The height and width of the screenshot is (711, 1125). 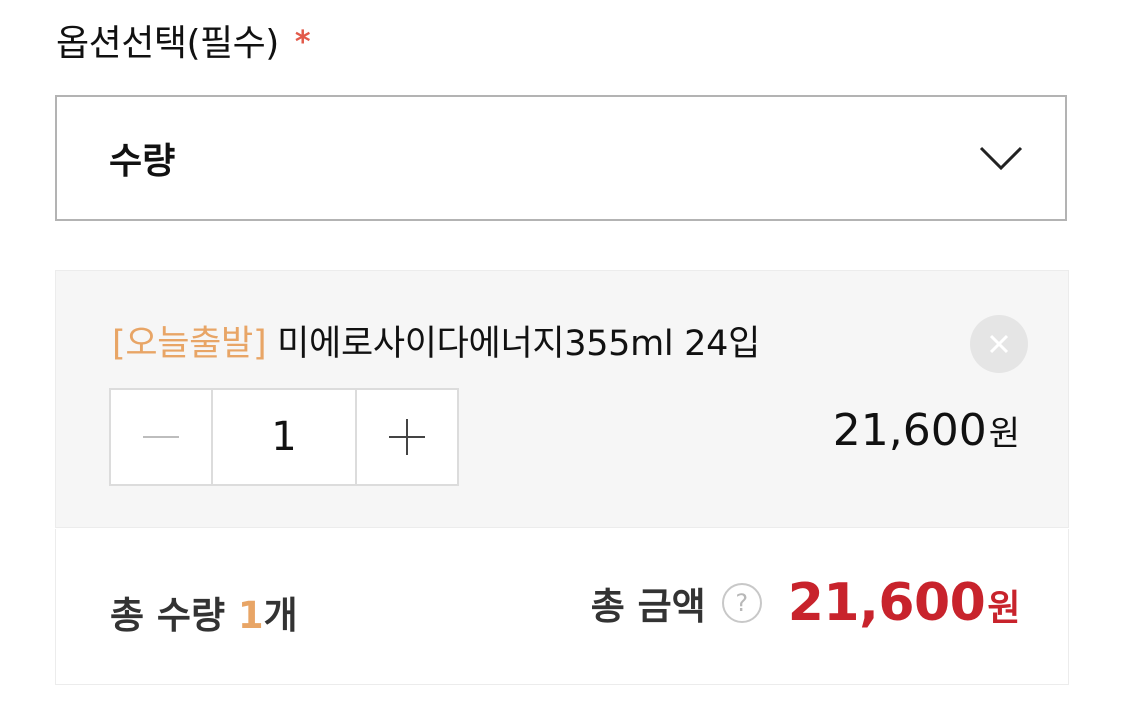 What do you see at coordinates (167, 43) in the screenshot?
I see `option-section-label: 옵션선택(필수)` at bounding box center [167, 43].